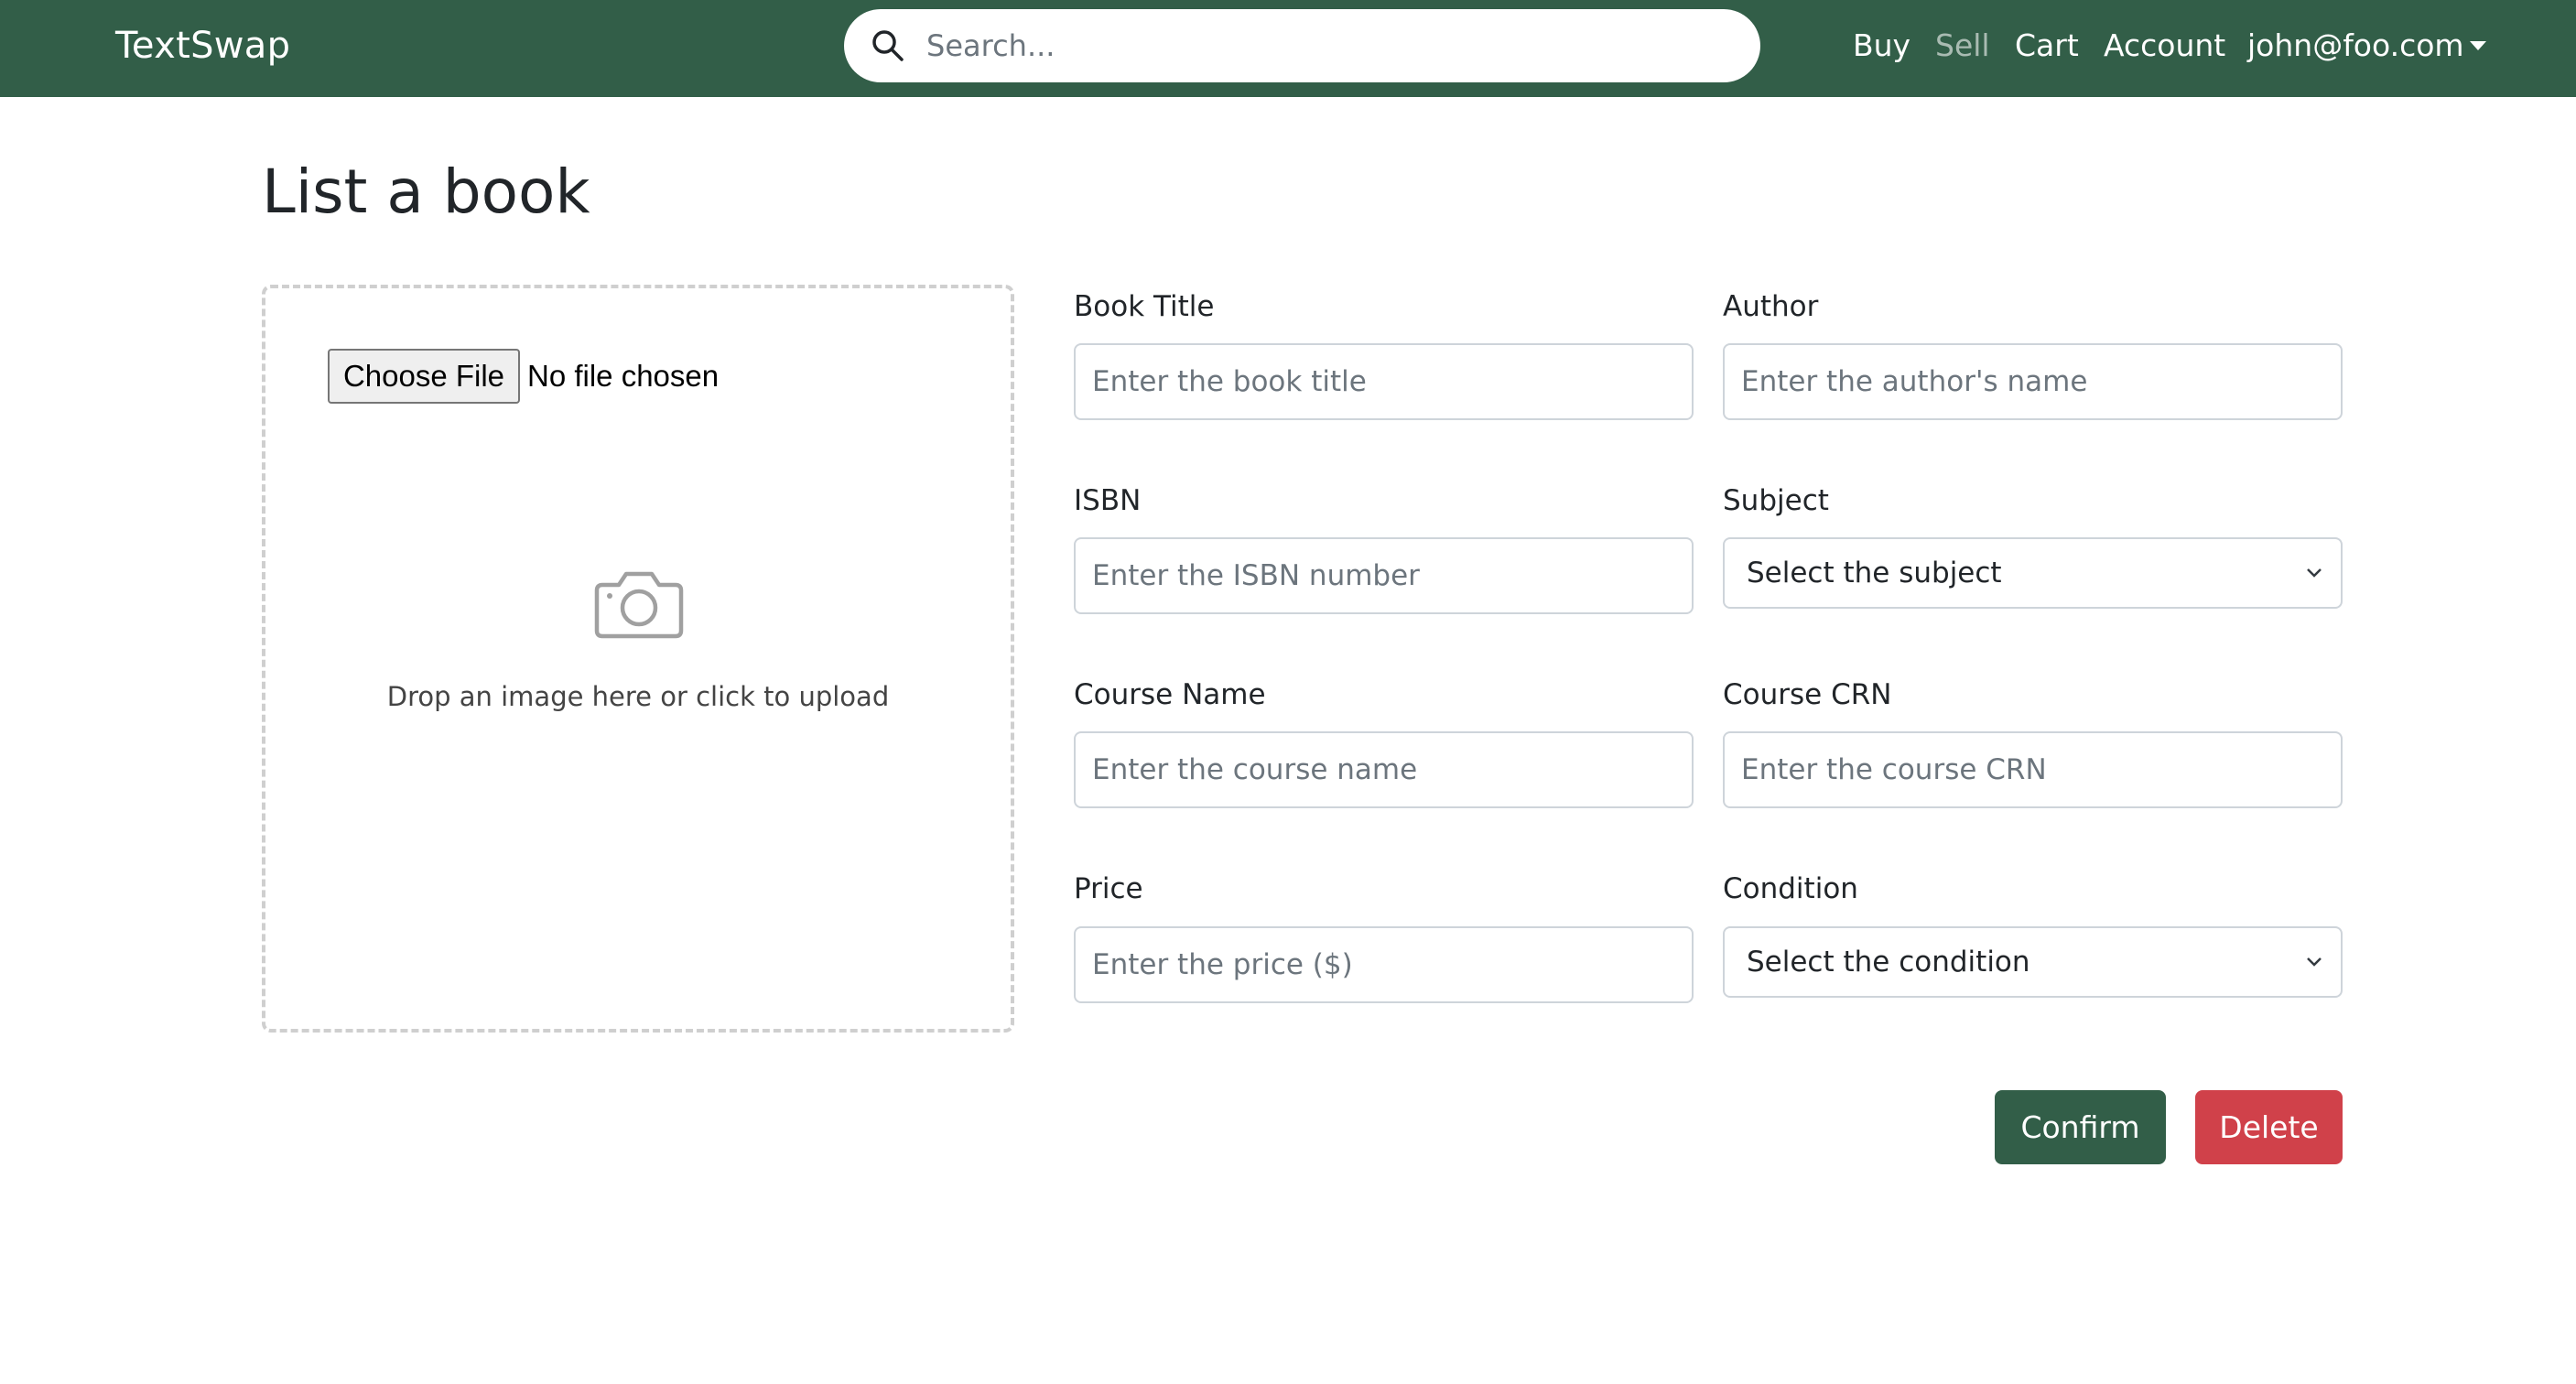  What do you see at coordinates (1776, 500) in the screenshot?
I see `subject-label: Subject` at bounding box center [1776, 500].